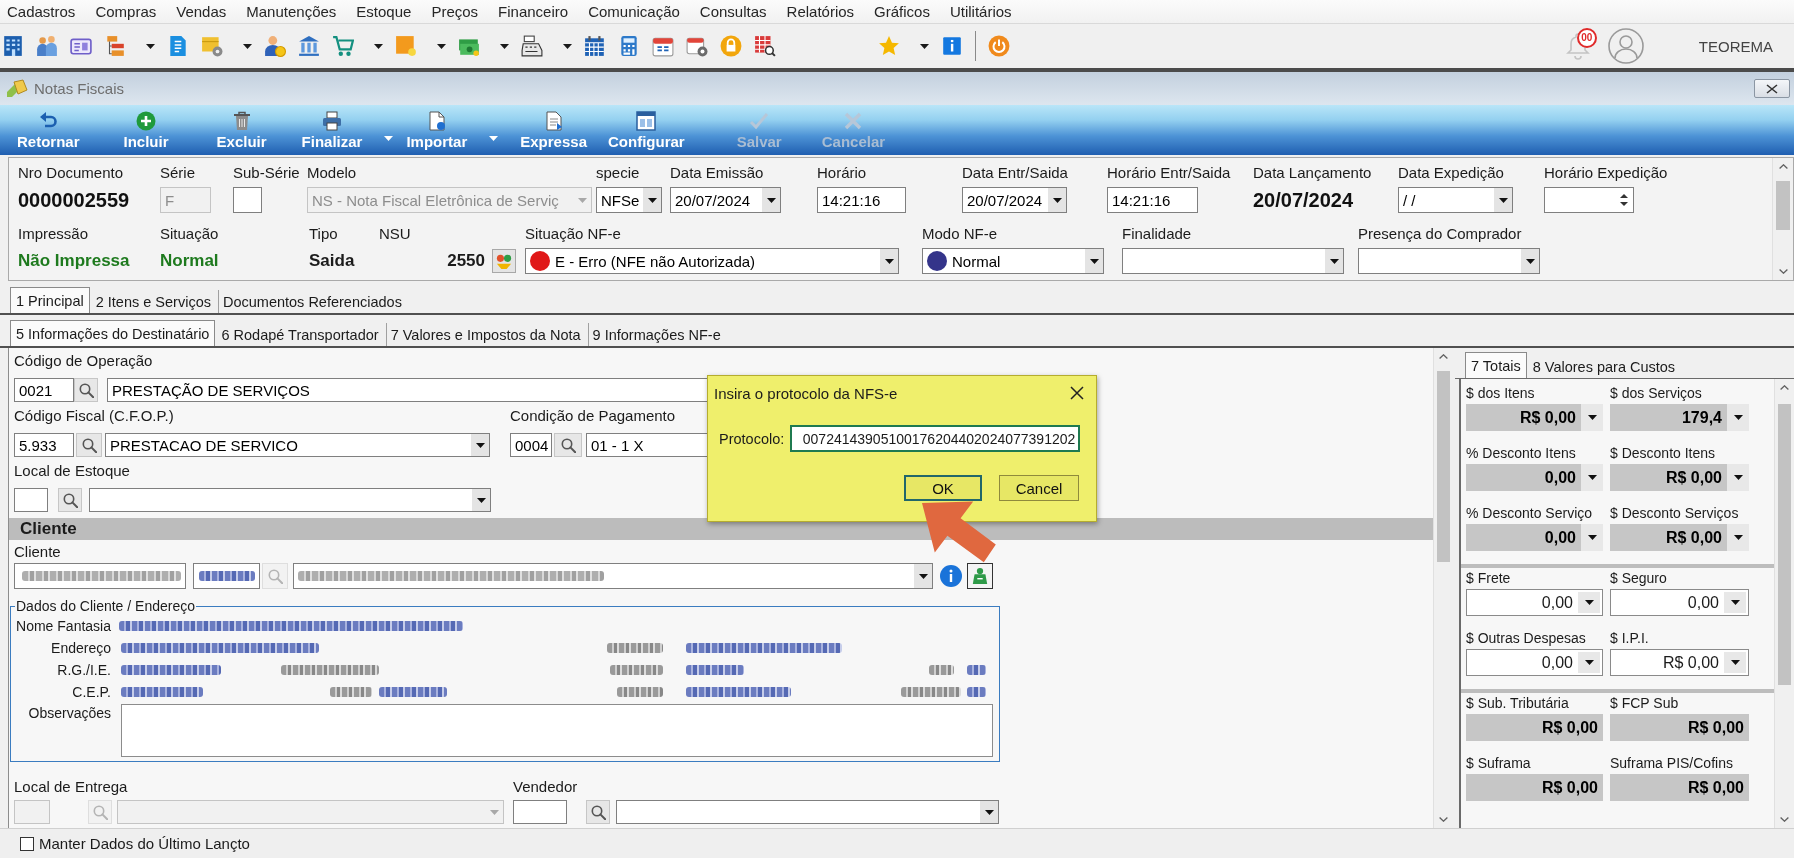  Describe the element at coordinates (765, 46) in the screenshot. I see `table-search-icon` at that location.